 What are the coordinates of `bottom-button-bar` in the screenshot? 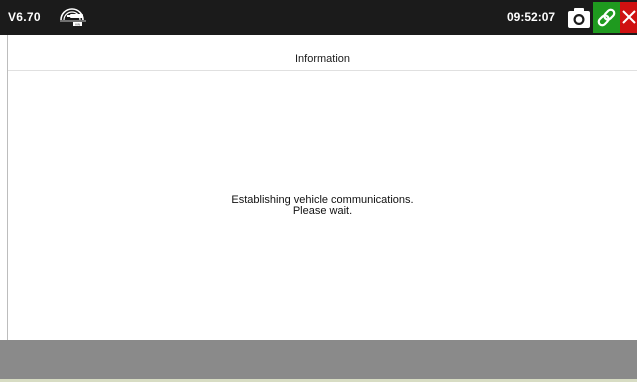 It's located at (318, 359).